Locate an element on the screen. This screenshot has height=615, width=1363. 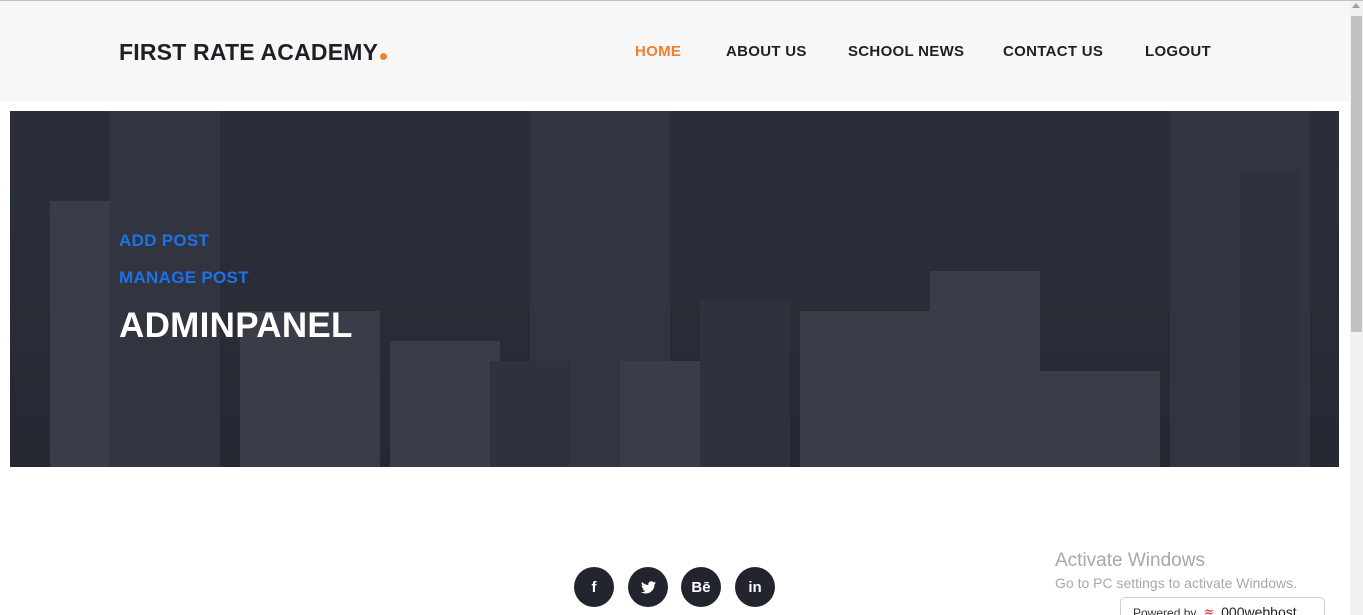
activate-subtitle: Go to PC settings to activate Windows. is located at coordinates (1176, 583).